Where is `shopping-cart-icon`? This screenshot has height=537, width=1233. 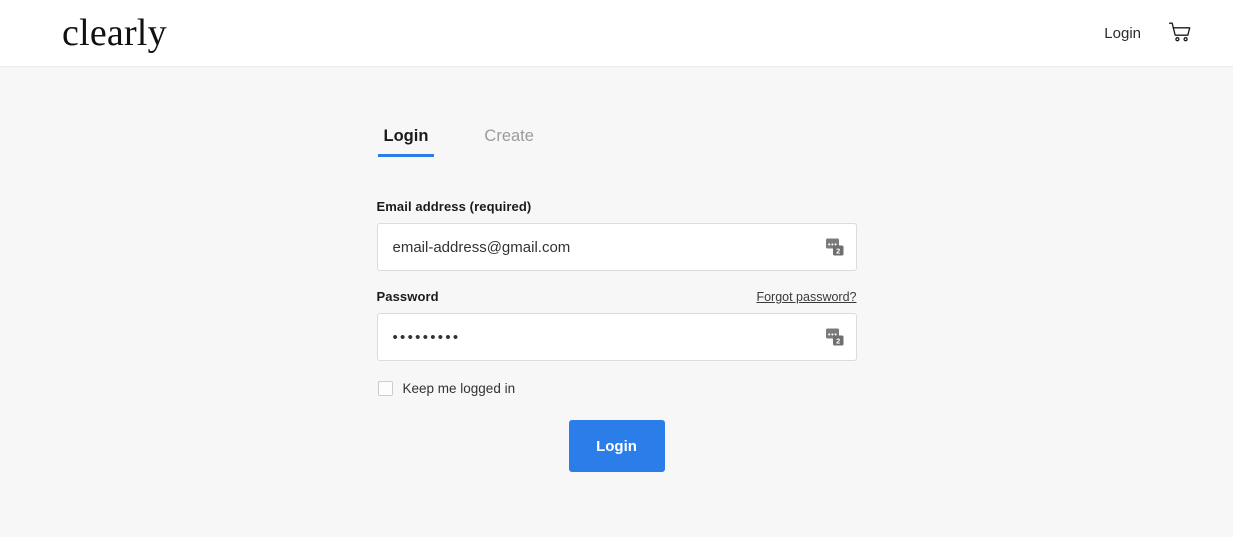
shopping-cart-icon is located at coordinates (1180, 33).